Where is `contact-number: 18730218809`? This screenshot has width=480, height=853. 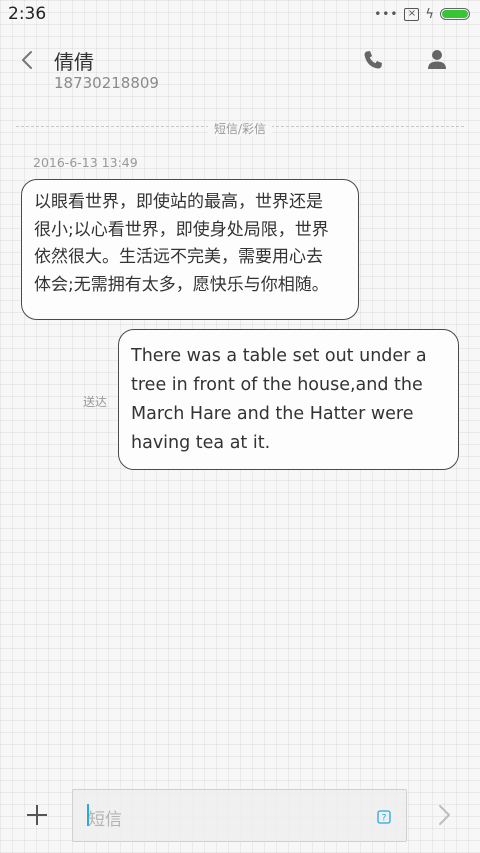 contact-number: 18730218809 is located at coordinates (106, 83).